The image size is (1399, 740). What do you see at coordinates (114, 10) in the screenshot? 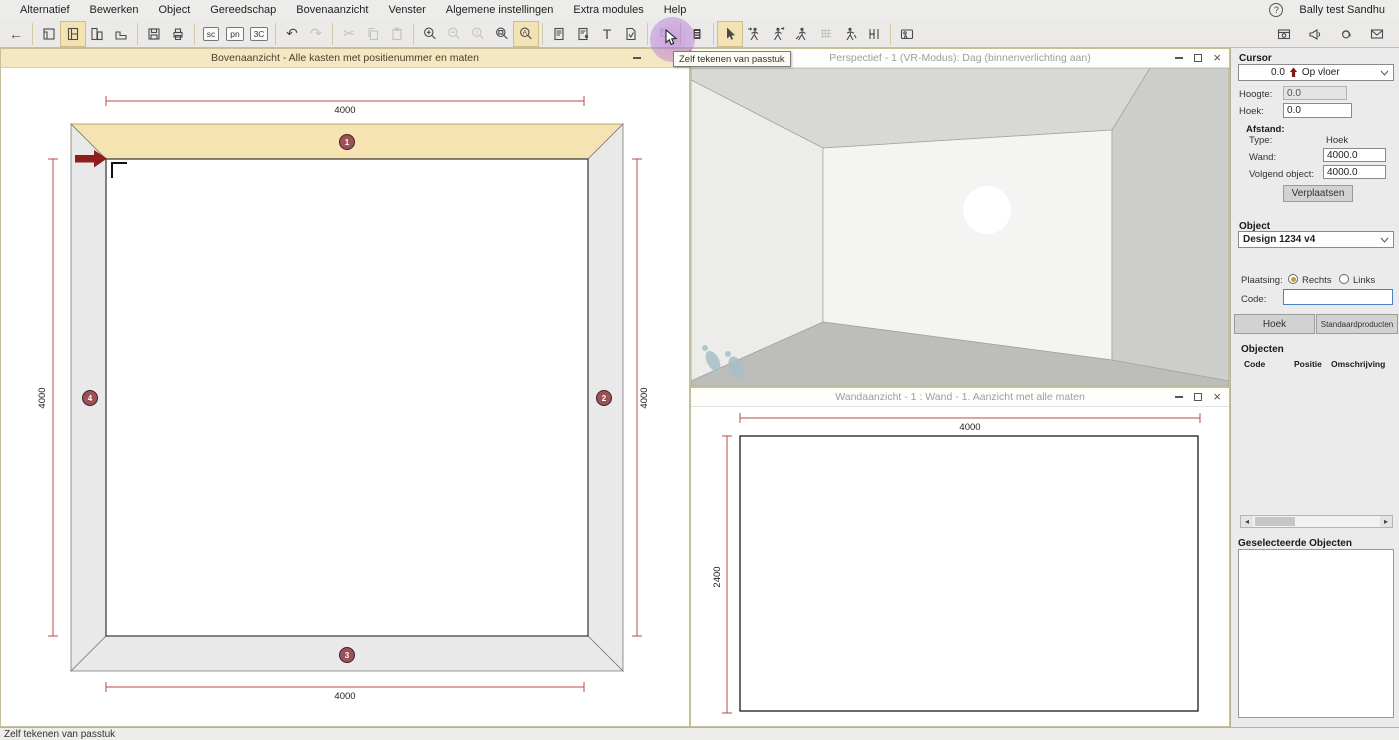
I see `menu-bewerken: Bewerken` at bounding box center [114, 10].